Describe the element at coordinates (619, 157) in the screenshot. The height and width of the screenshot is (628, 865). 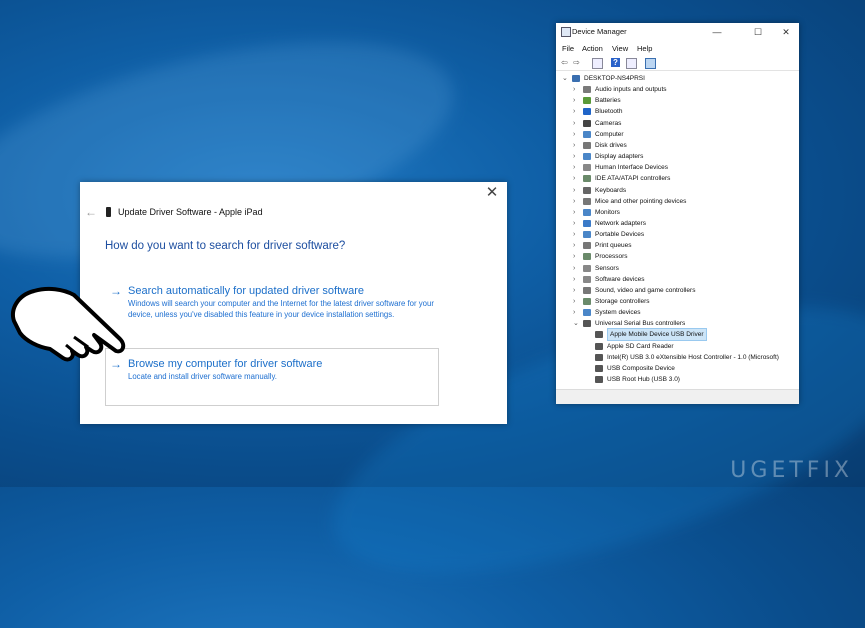
I see `tree-item-label: Display adapters` at that location.